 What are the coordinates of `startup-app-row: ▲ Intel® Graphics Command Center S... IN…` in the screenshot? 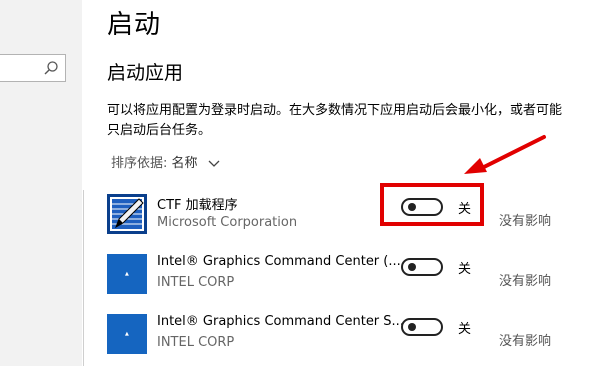 It's located at (347, 340).